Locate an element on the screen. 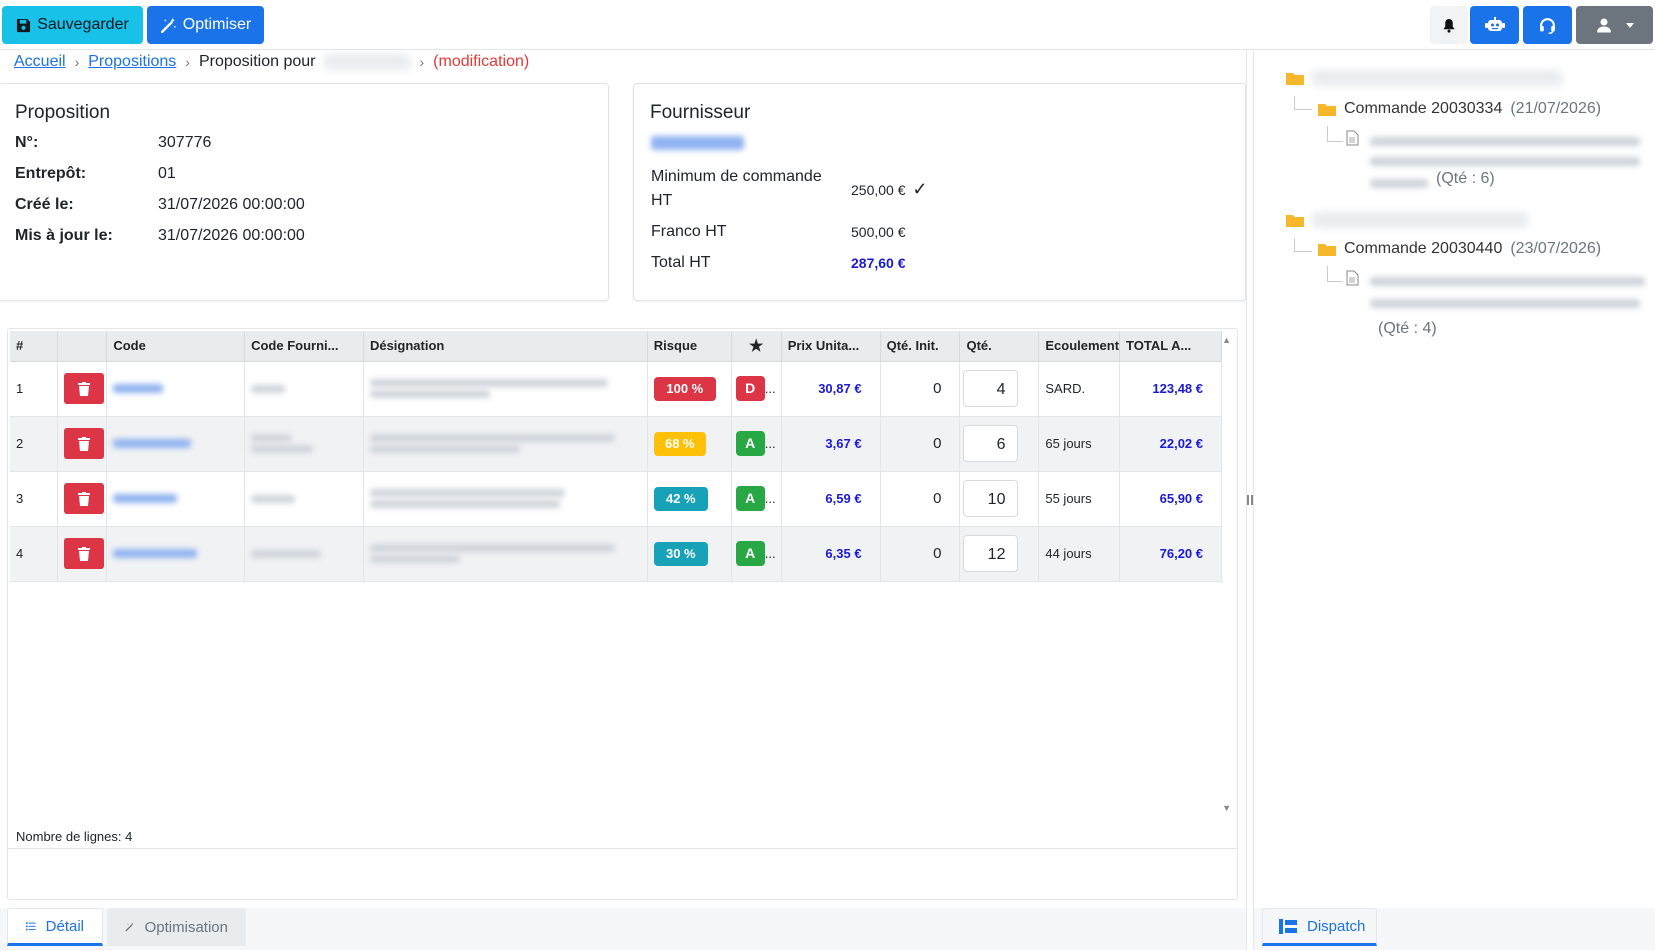 Image resolution: width=1655 pixels, height=950 pixels. tab-detail: Détail is located at coordinates (55, 927).